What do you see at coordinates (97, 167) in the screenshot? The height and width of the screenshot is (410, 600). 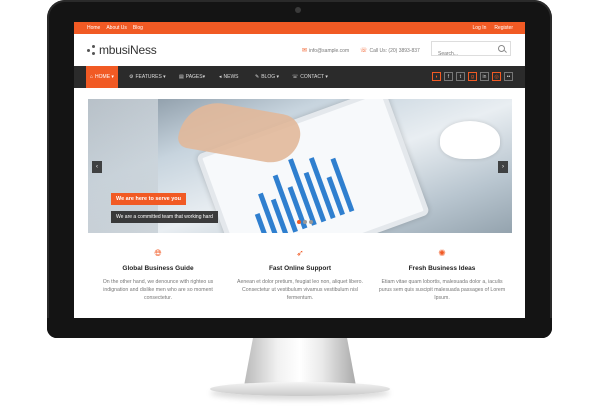 I see `slider-prev-button: ‹` at bounding box center [97, 167].